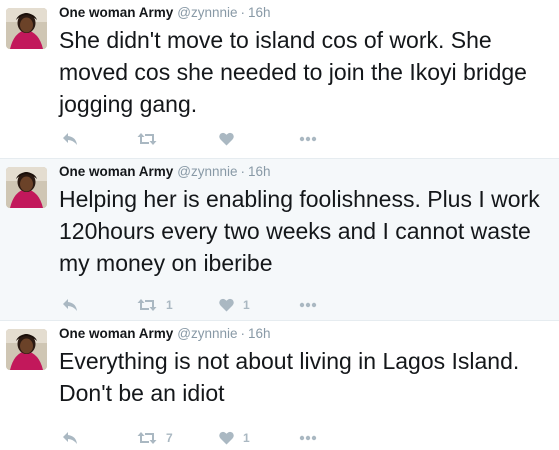 The image size is (559, 450). I want to click on like-button, so click(231, 139).